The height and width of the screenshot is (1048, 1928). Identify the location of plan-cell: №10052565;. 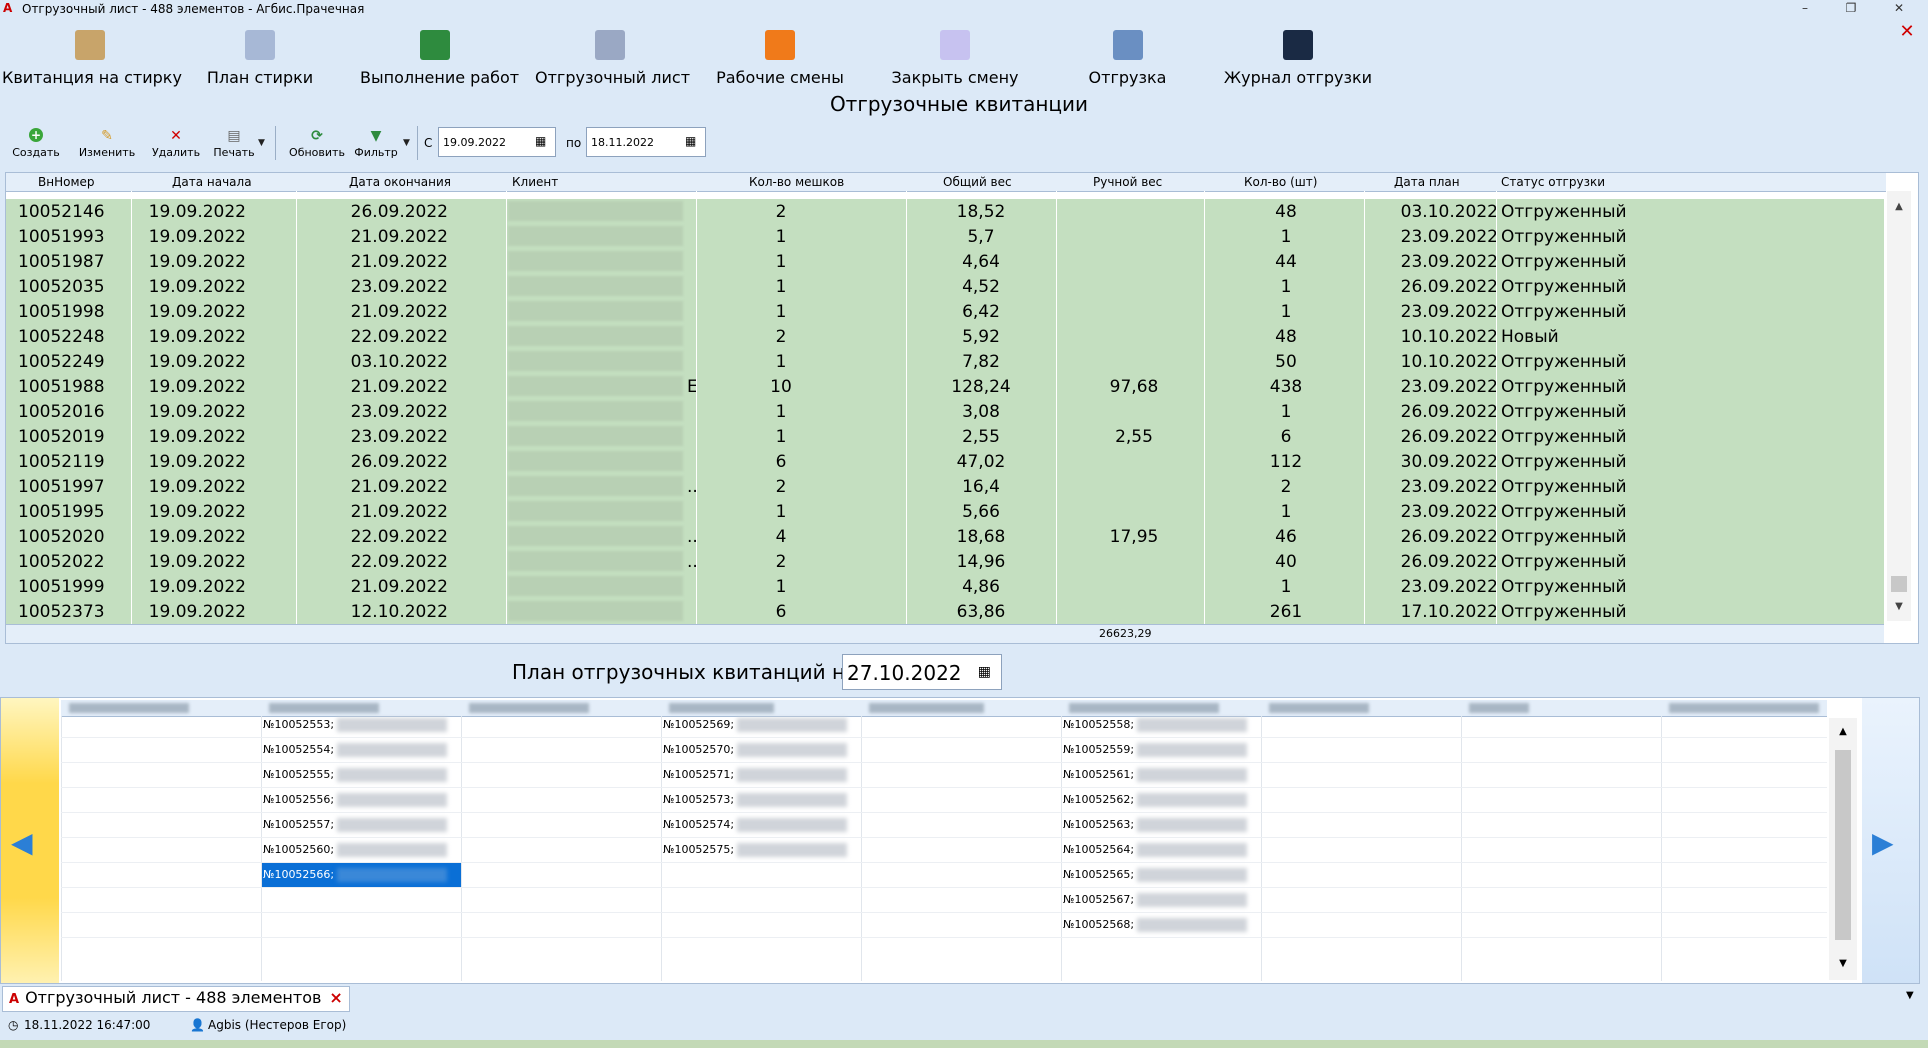
(1161, 874).